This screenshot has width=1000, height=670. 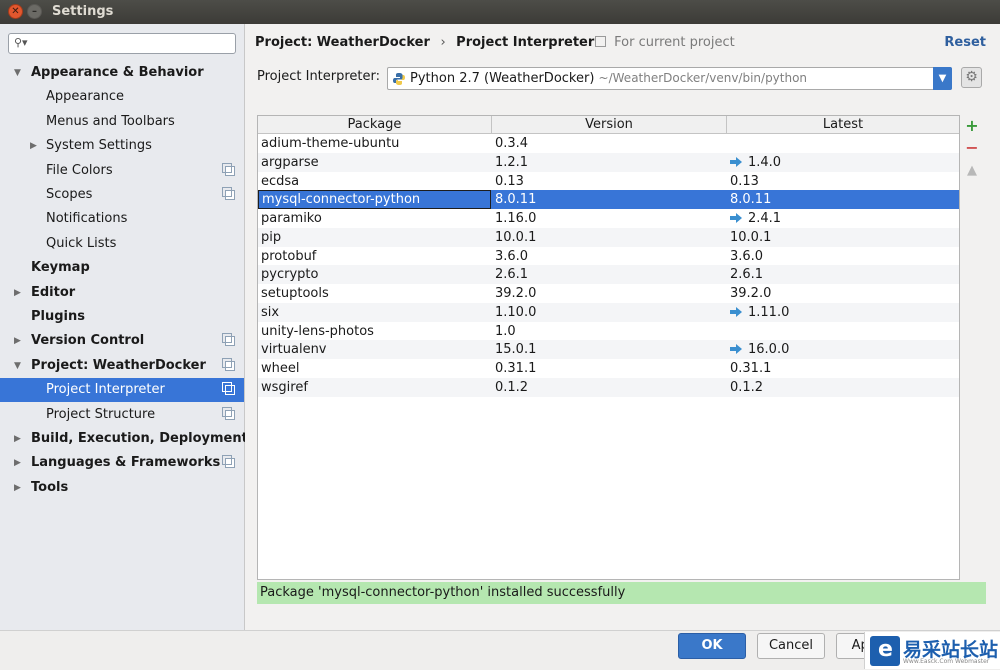 What do you see at coordinates (608, 368) in the screenshot?
I see `table-row: wheel 0.31.1 0.31.1` at bounding box center [608, 368].